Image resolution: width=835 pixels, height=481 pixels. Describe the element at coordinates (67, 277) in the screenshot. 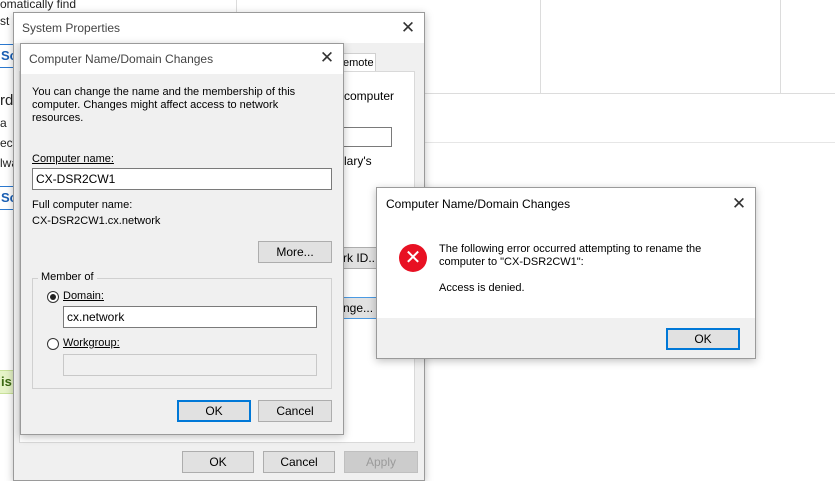

I see `member-of-label: Member of` at that location.